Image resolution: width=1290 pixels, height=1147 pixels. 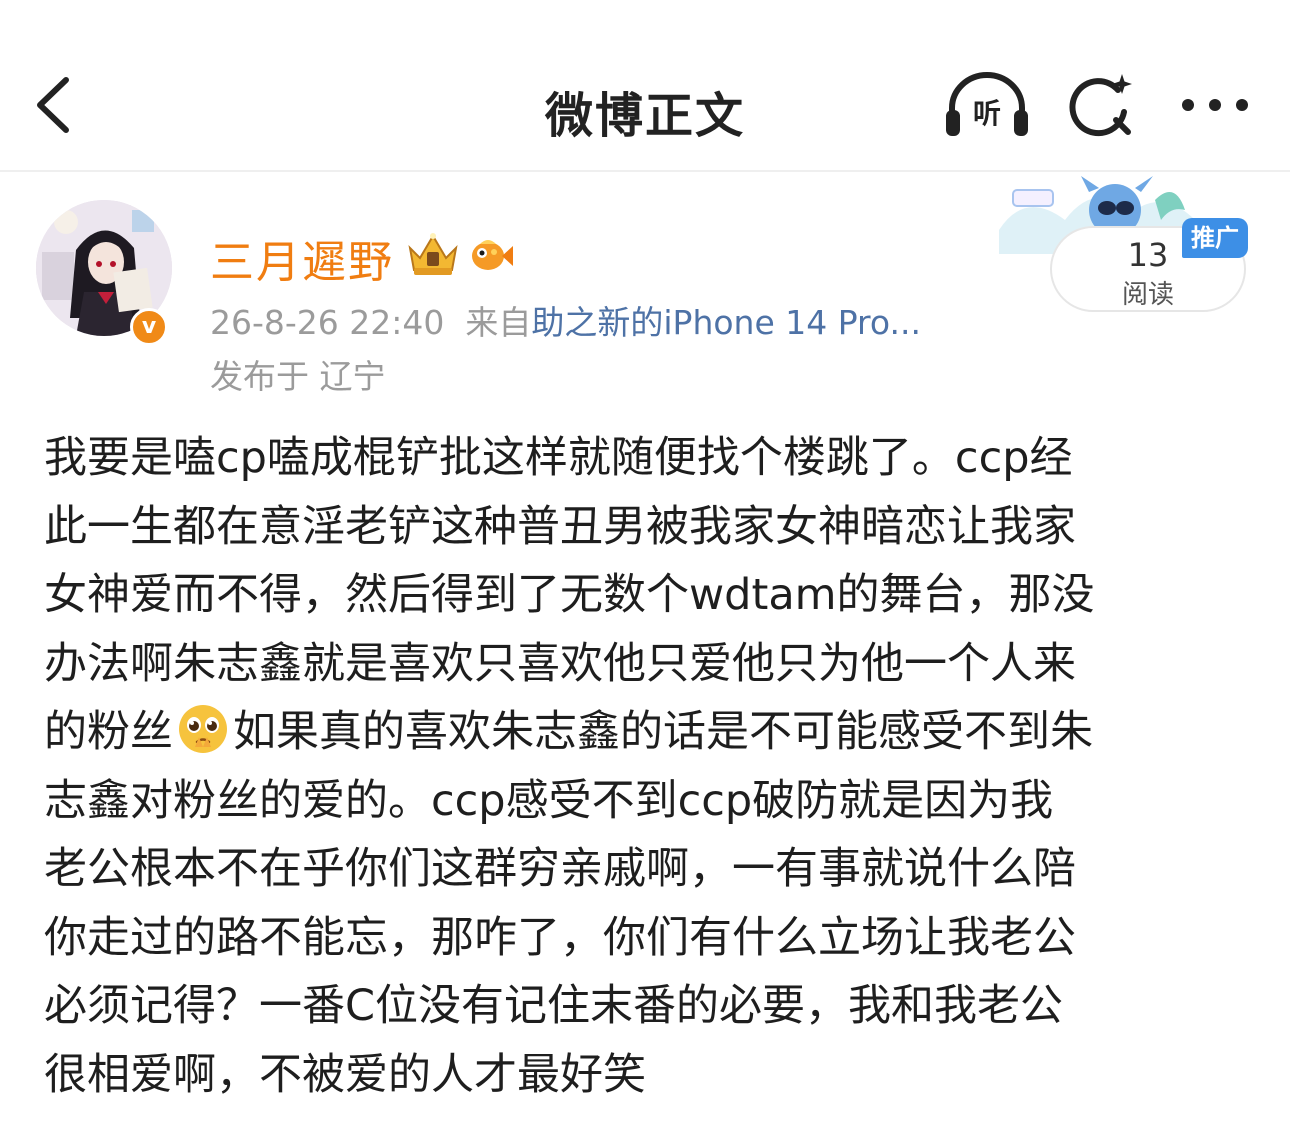 What do you see at coordinates (345, 1074) in the screenshot?
I see `post-line: 很相爱啊，不被爱的人才最好笑` at bounding box center [345, 1074].